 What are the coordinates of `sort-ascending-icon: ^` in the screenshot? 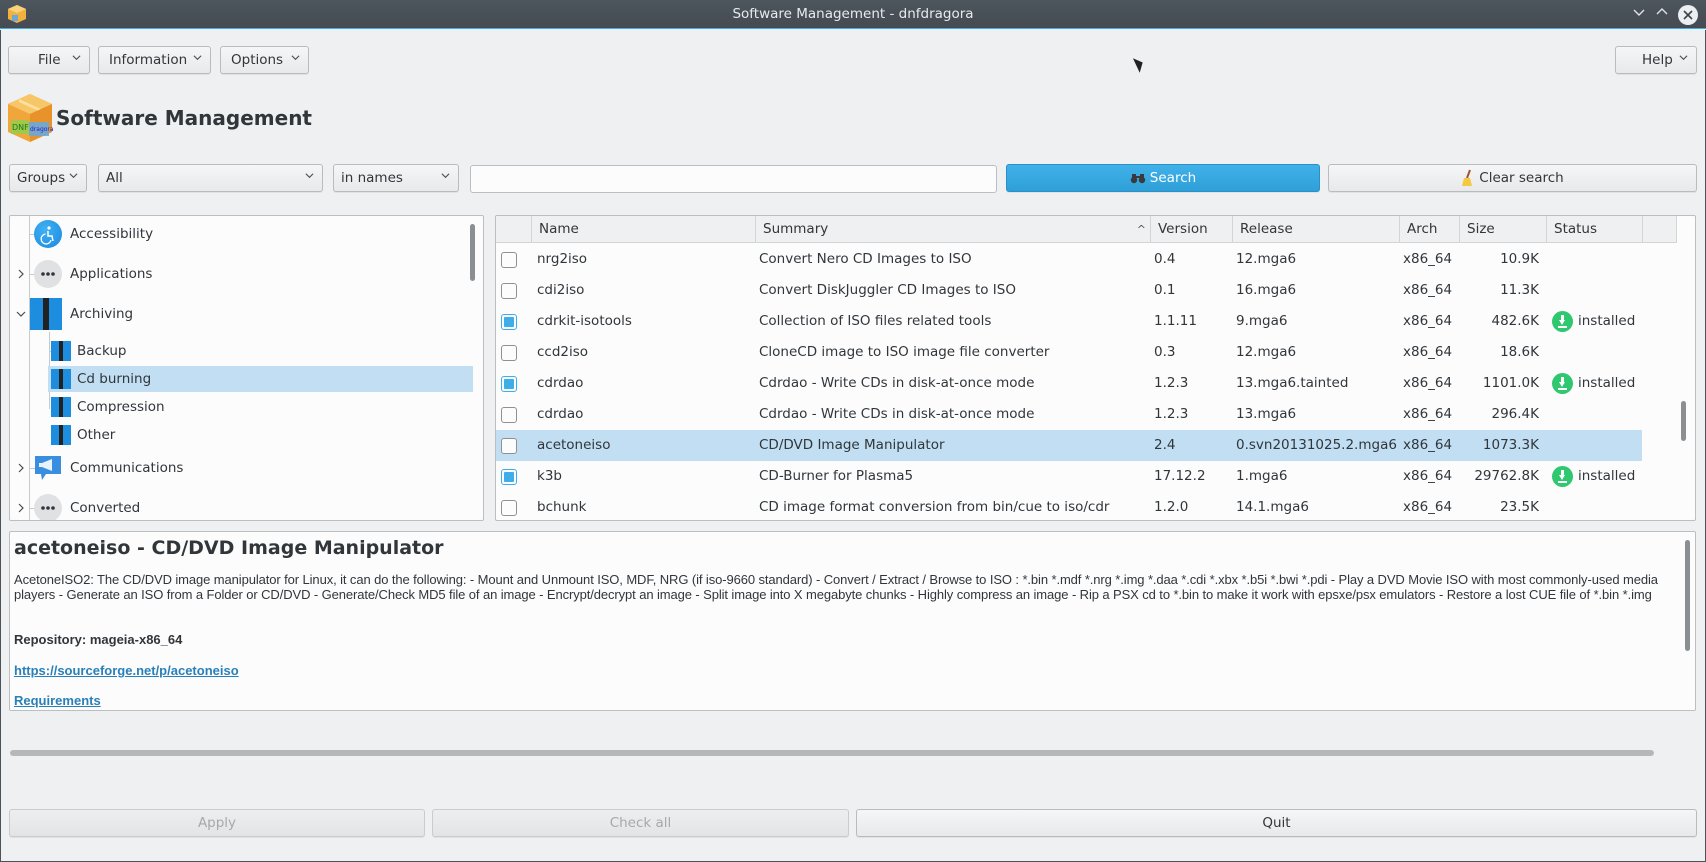 It's located at (1141, 229).